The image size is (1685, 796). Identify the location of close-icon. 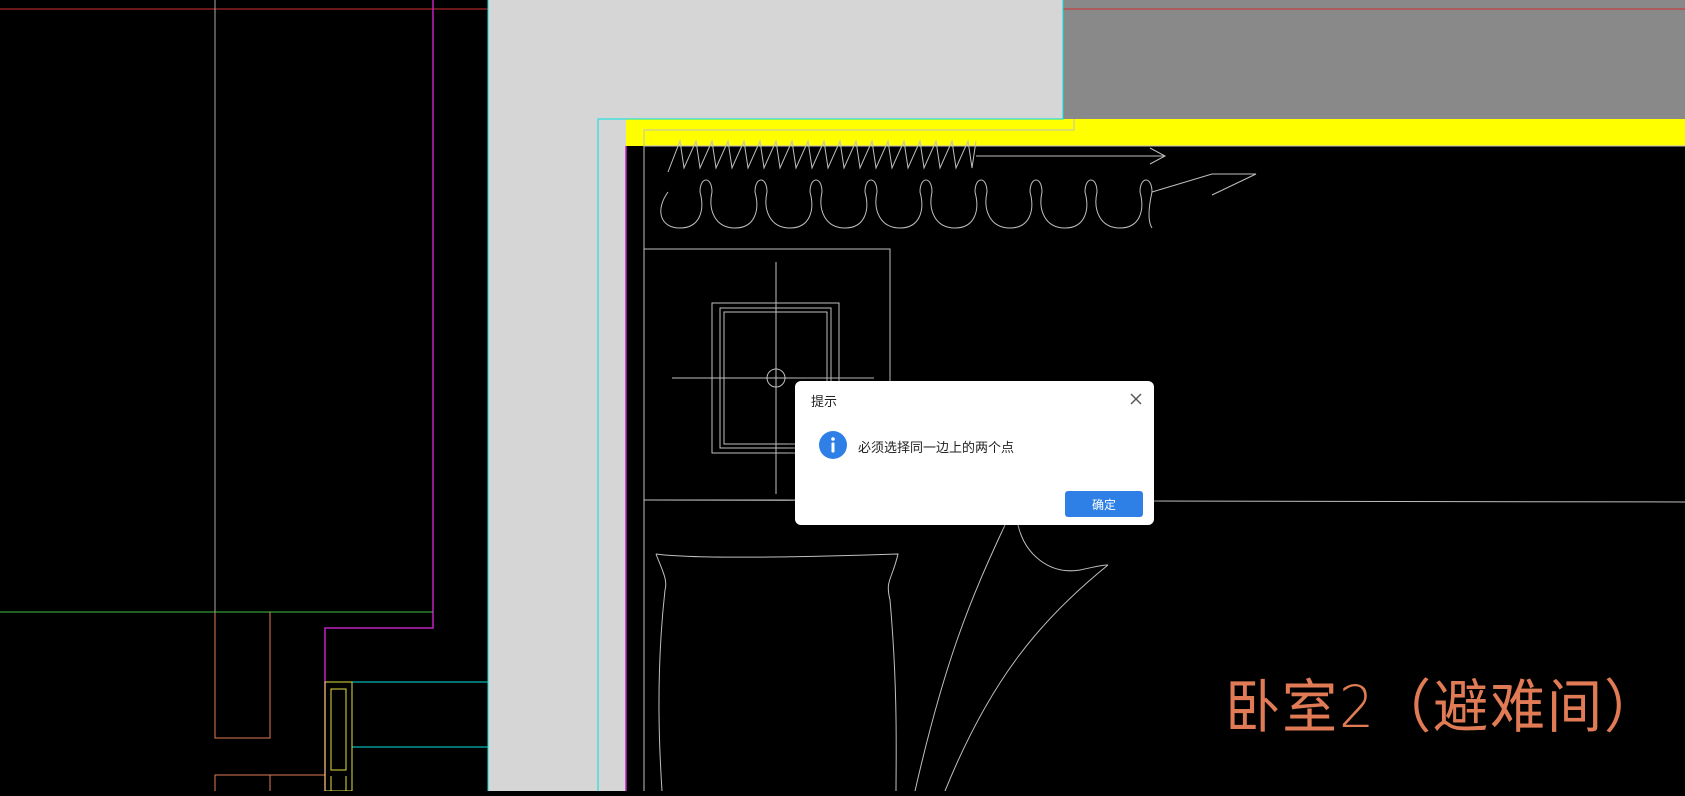
(1136, 399).